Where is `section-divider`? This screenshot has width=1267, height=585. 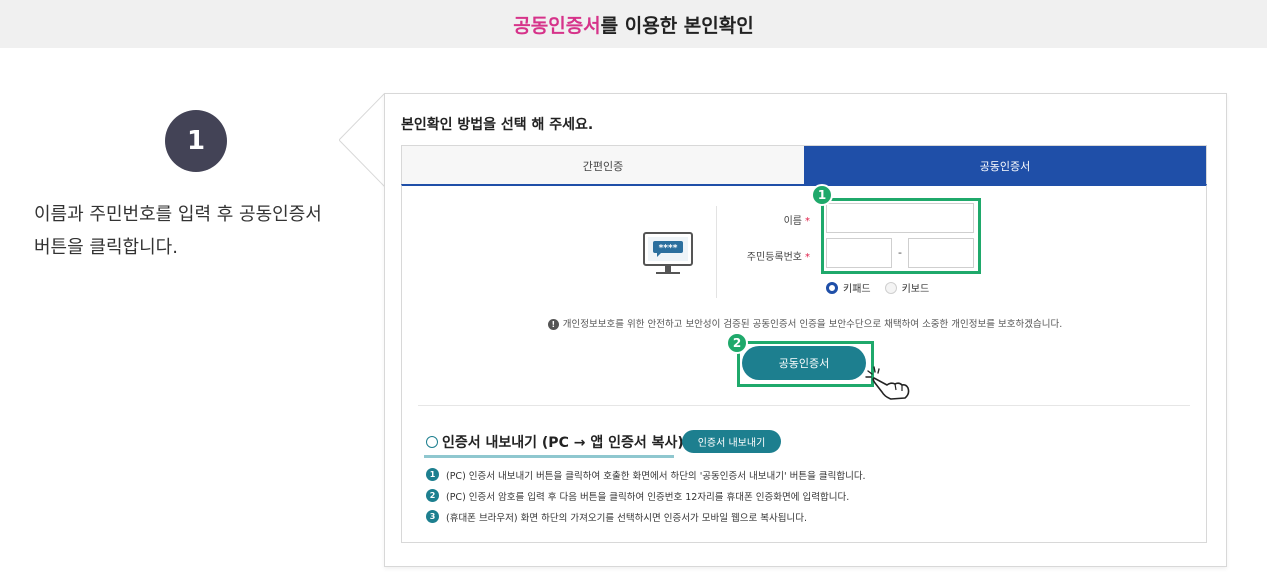 section-divider is located at coordinates (804, 405).